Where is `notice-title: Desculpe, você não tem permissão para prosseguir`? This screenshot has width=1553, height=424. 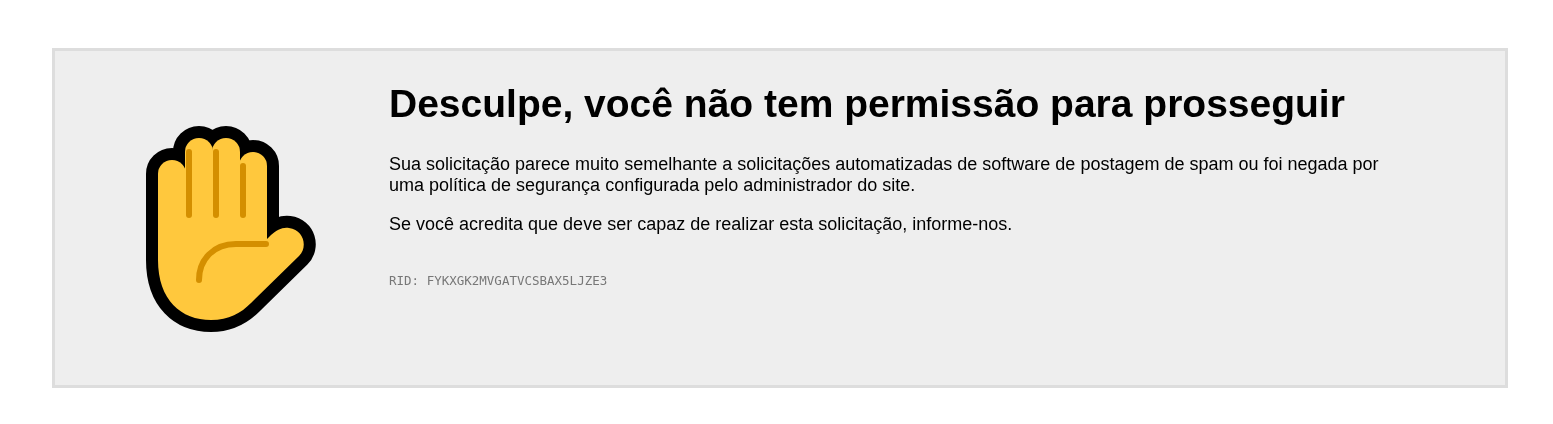 notice-title: Desculpe, você não tem permissão para prosseguir is located at coordinates (867, 104).